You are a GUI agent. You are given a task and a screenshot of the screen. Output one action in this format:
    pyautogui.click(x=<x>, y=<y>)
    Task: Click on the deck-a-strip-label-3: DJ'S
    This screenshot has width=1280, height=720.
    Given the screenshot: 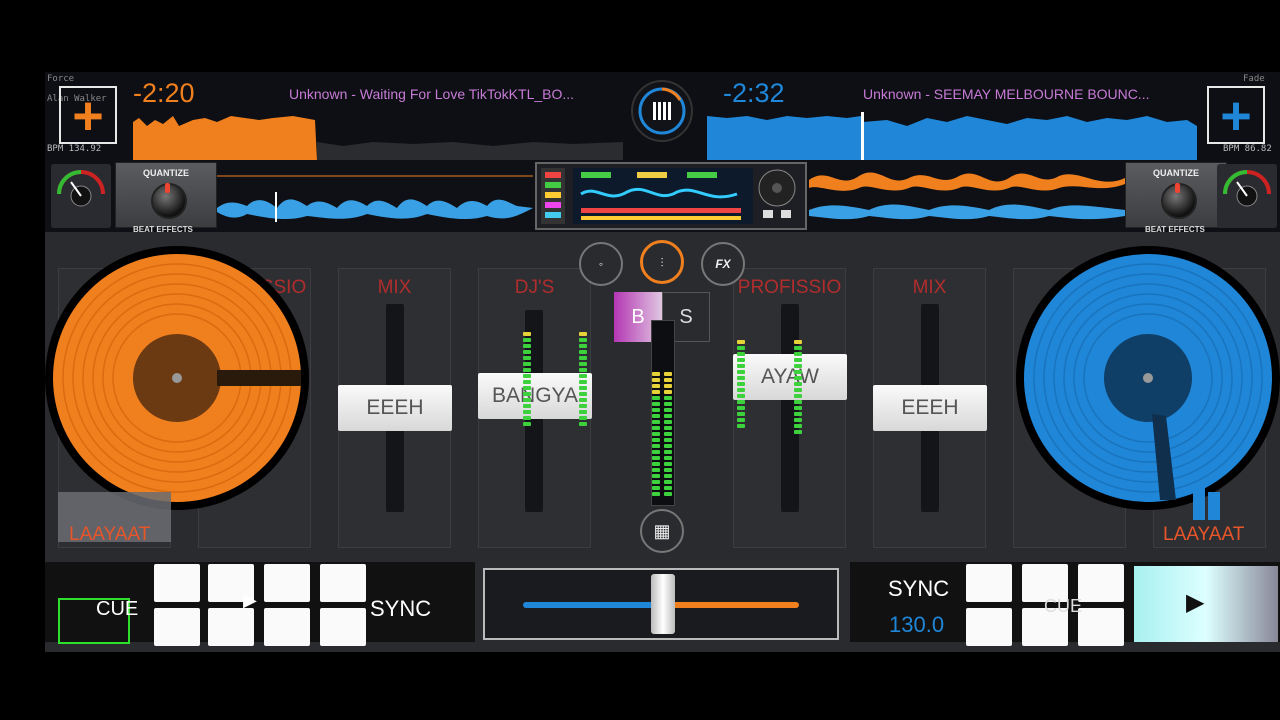 What is the action you would take?
    pyautogui.click(x=534, y=287)
    